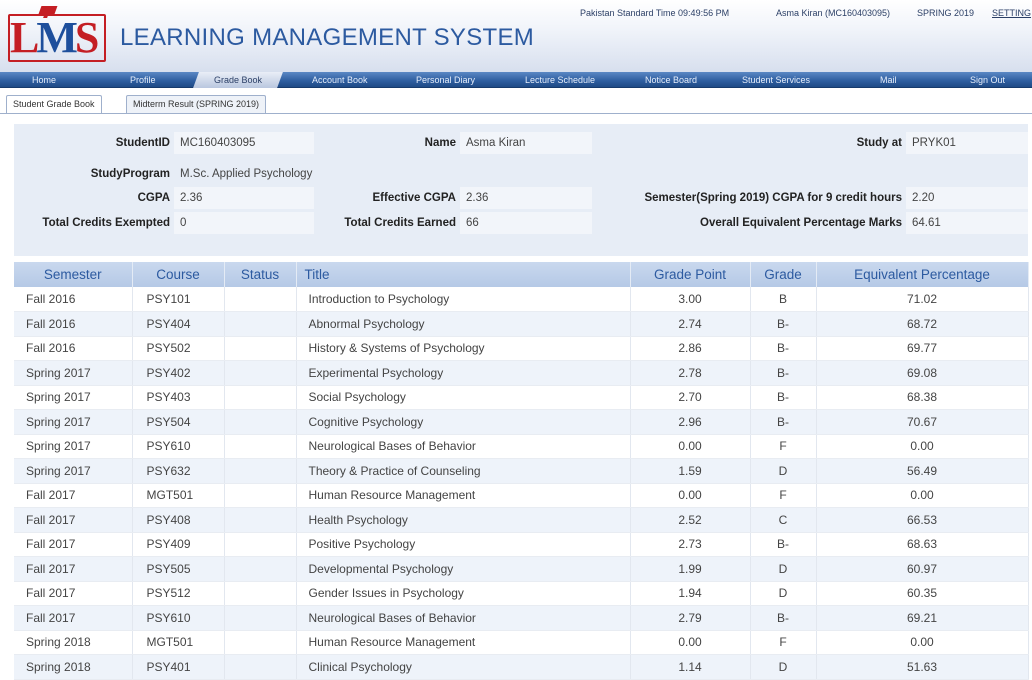  What do you see at coordinates (178, 618) in the screenshot?
I see `cell-course: PSY610` at bounding box center [178, 618].